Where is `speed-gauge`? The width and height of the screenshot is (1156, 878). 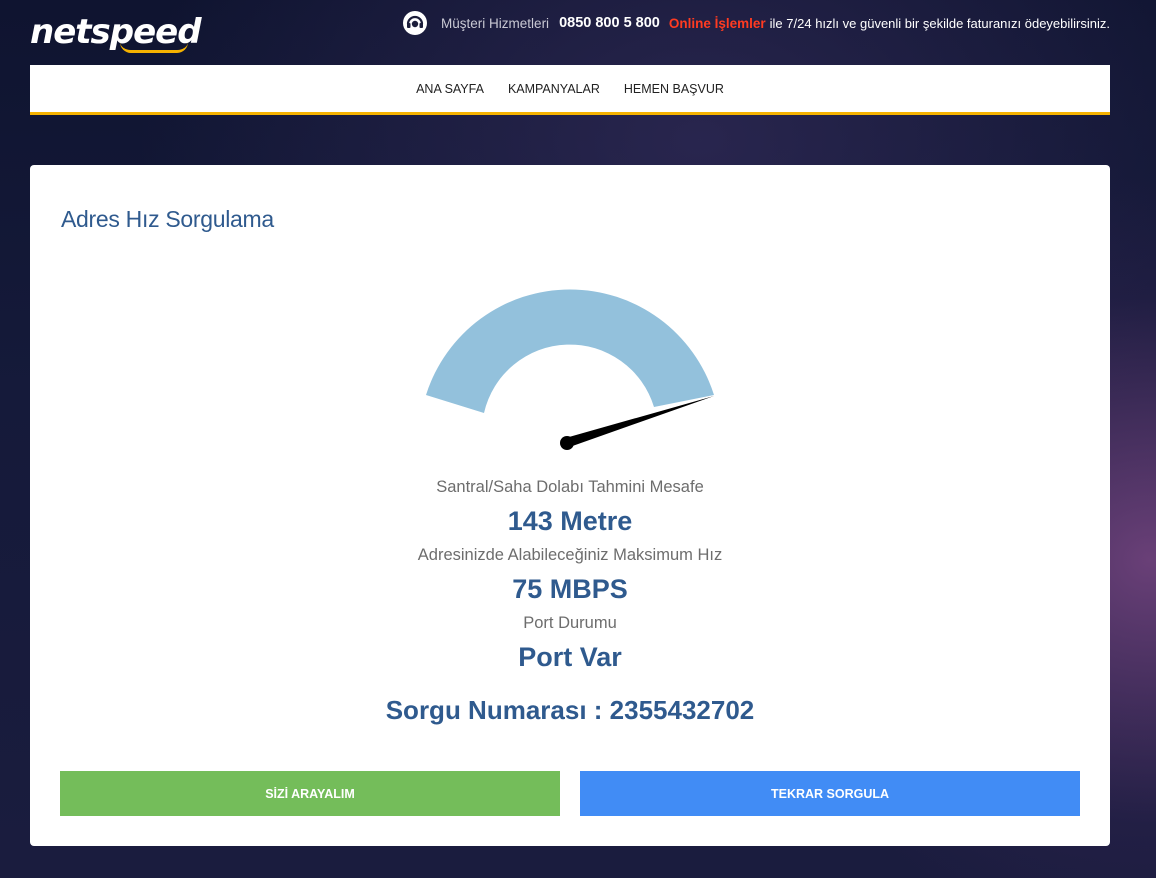
speed-gauge is located at coordinates (570, 375).